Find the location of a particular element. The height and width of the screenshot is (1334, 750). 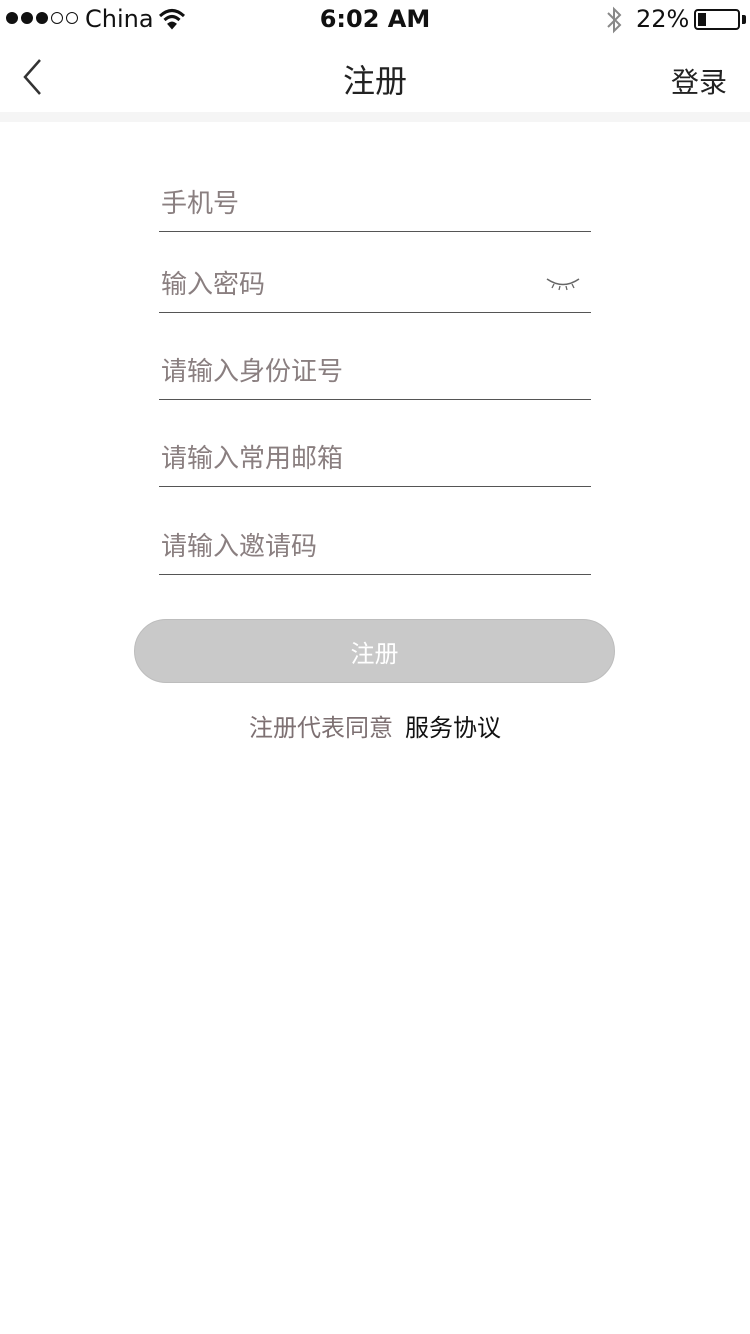

eye-closed-icon is located at coordinates (563, 284).